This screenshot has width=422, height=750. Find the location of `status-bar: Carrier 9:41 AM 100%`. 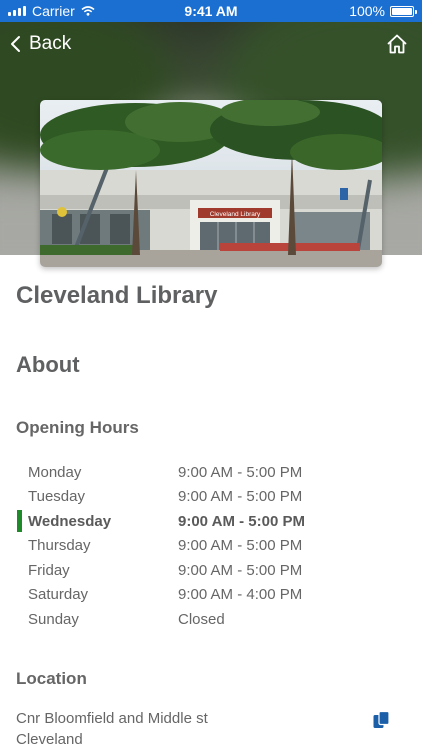

status-bar: Carrier 9:41 AM 100% is located at coordinates (211, 11).